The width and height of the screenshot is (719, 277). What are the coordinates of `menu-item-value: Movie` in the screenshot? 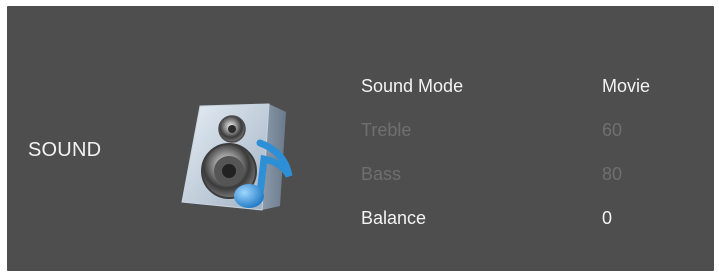 It's located at (626, 86).